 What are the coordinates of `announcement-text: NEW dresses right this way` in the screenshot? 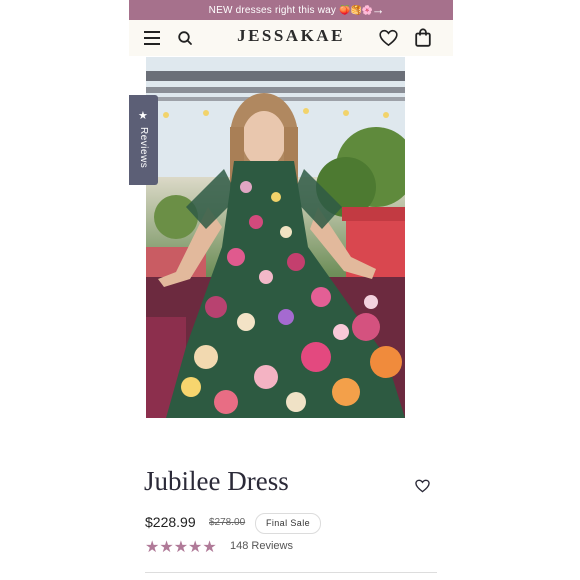 It's located at (272, 10).